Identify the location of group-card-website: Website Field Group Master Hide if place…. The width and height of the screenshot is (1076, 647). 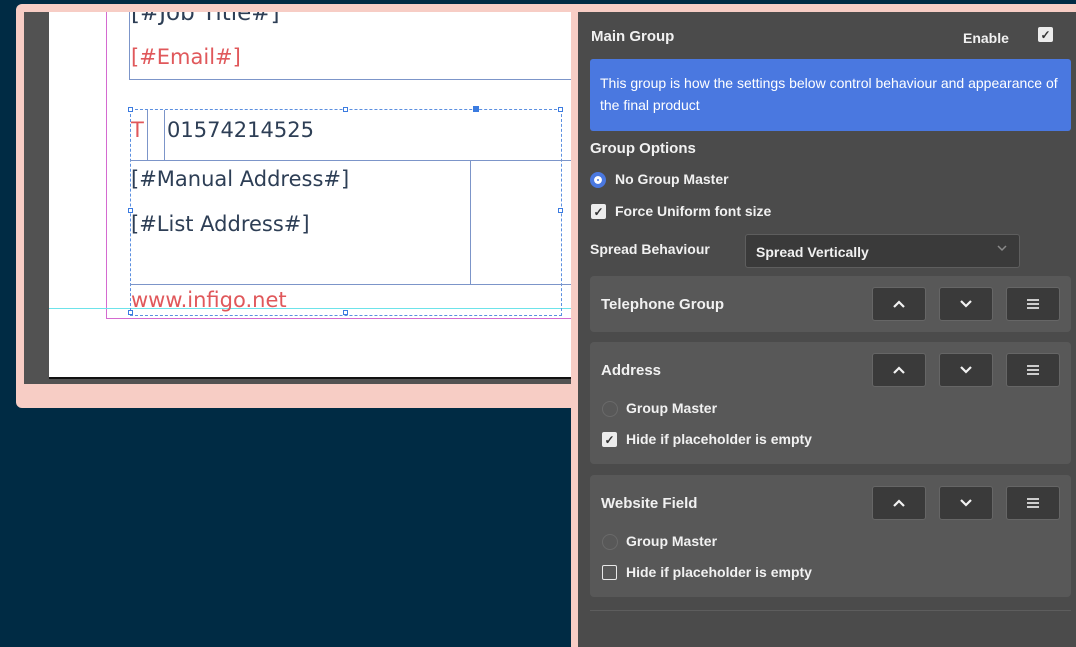
(830, 536).